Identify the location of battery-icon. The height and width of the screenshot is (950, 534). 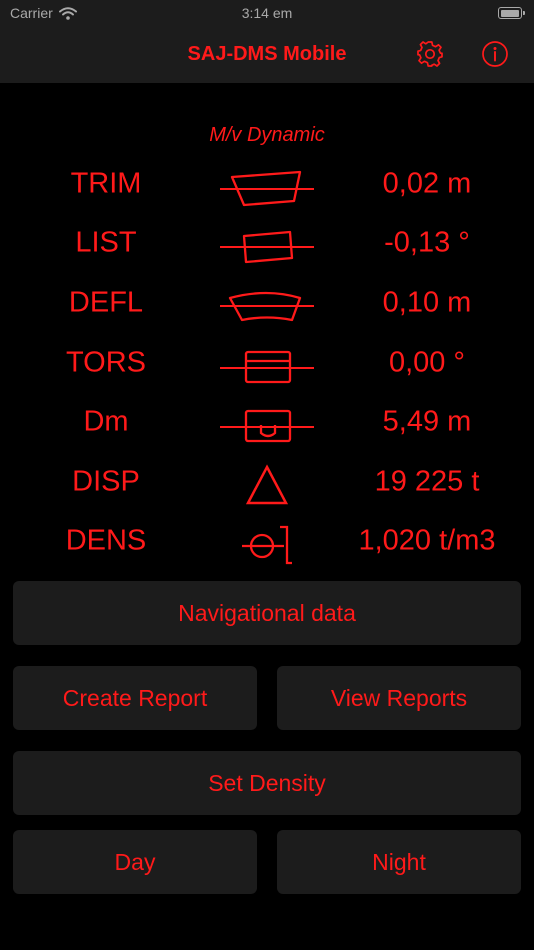
(511, 13).